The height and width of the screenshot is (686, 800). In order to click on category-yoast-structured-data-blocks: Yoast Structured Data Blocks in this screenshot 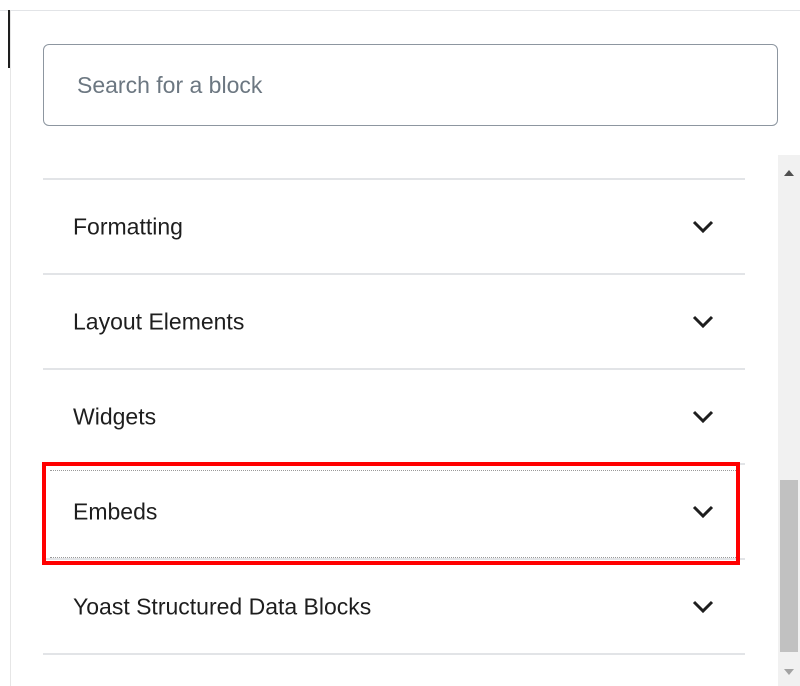, I will do `click(394, 605)`.